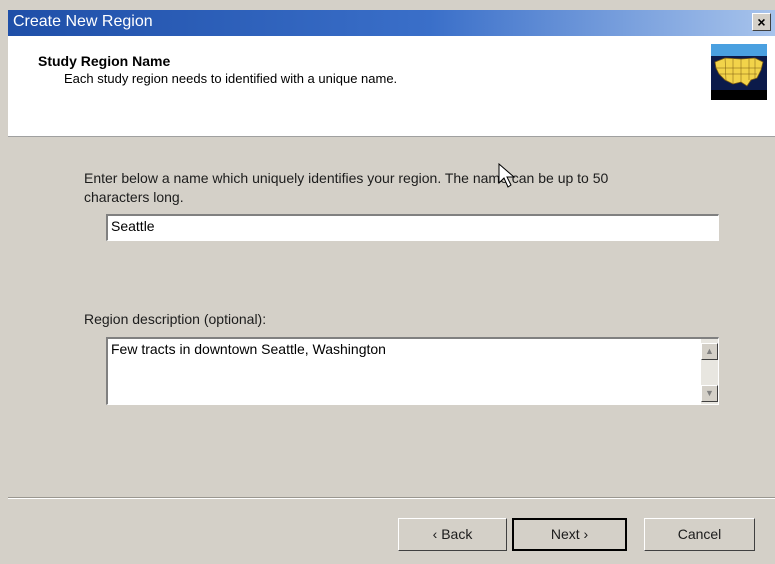 This screenshot has height=564, width=775. Describe the element at coordinates (175, 319) in the screenshot. I see `description-label: Region description (optional):` at that location.